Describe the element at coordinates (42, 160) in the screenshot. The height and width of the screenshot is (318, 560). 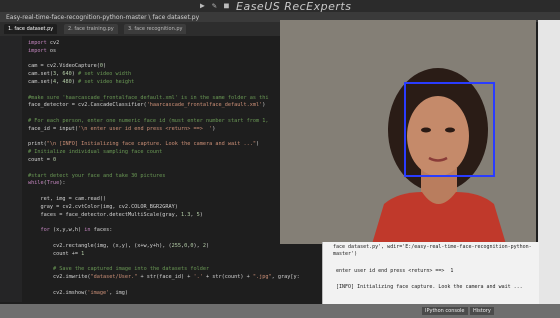
I see `code-line: count = 0` at that location.